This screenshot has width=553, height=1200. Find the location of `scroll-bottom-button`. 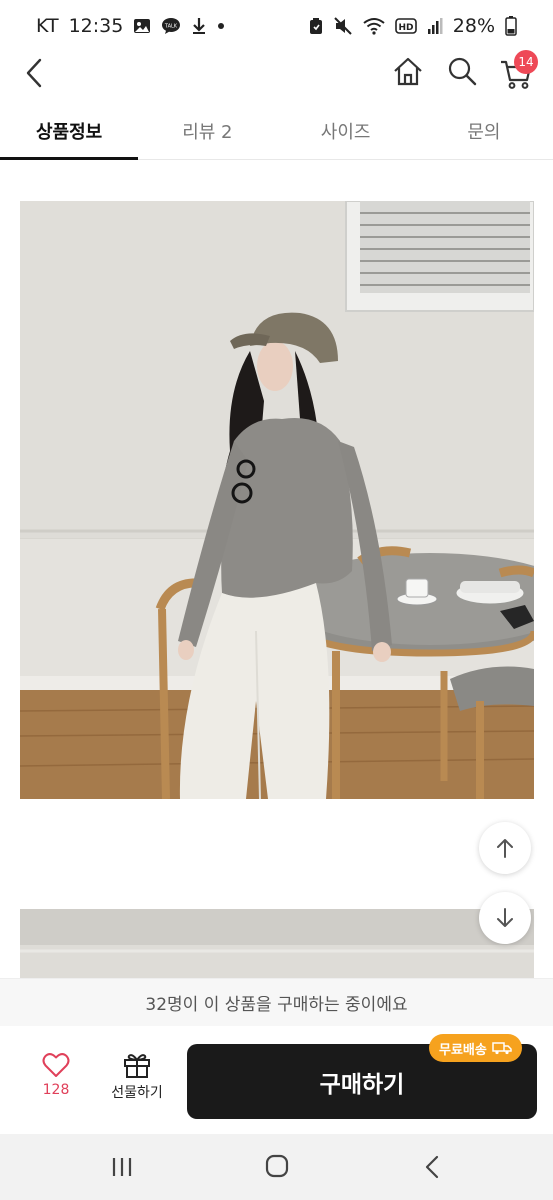

scroll-bottom-button is located at coordinates (505, 918).